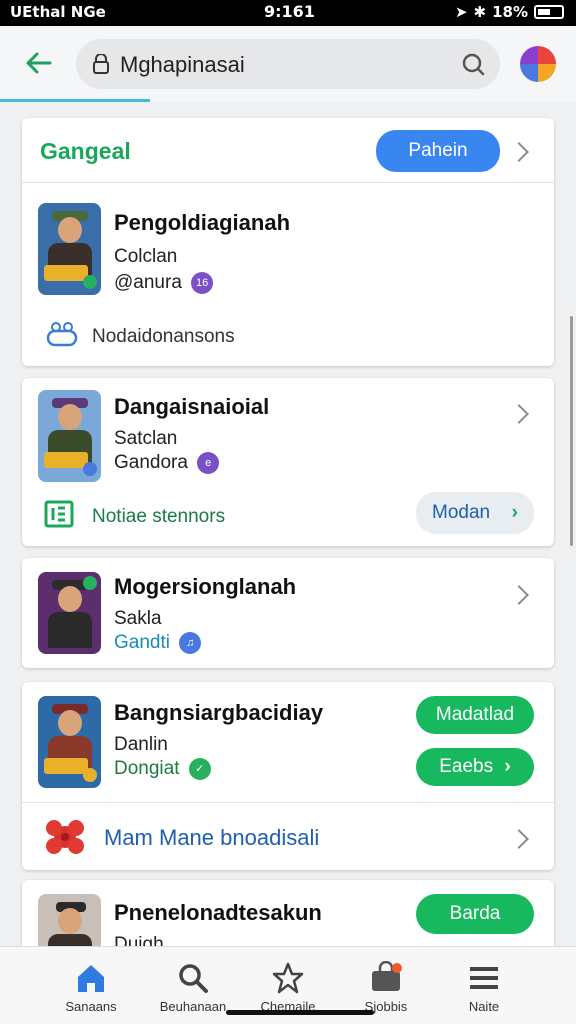 The width and height of the screenshot is (576, 1024). What do you see at coordinates (387, 976) in the screenshot?
I see `bag-icon` at bounding box center [387, 976].